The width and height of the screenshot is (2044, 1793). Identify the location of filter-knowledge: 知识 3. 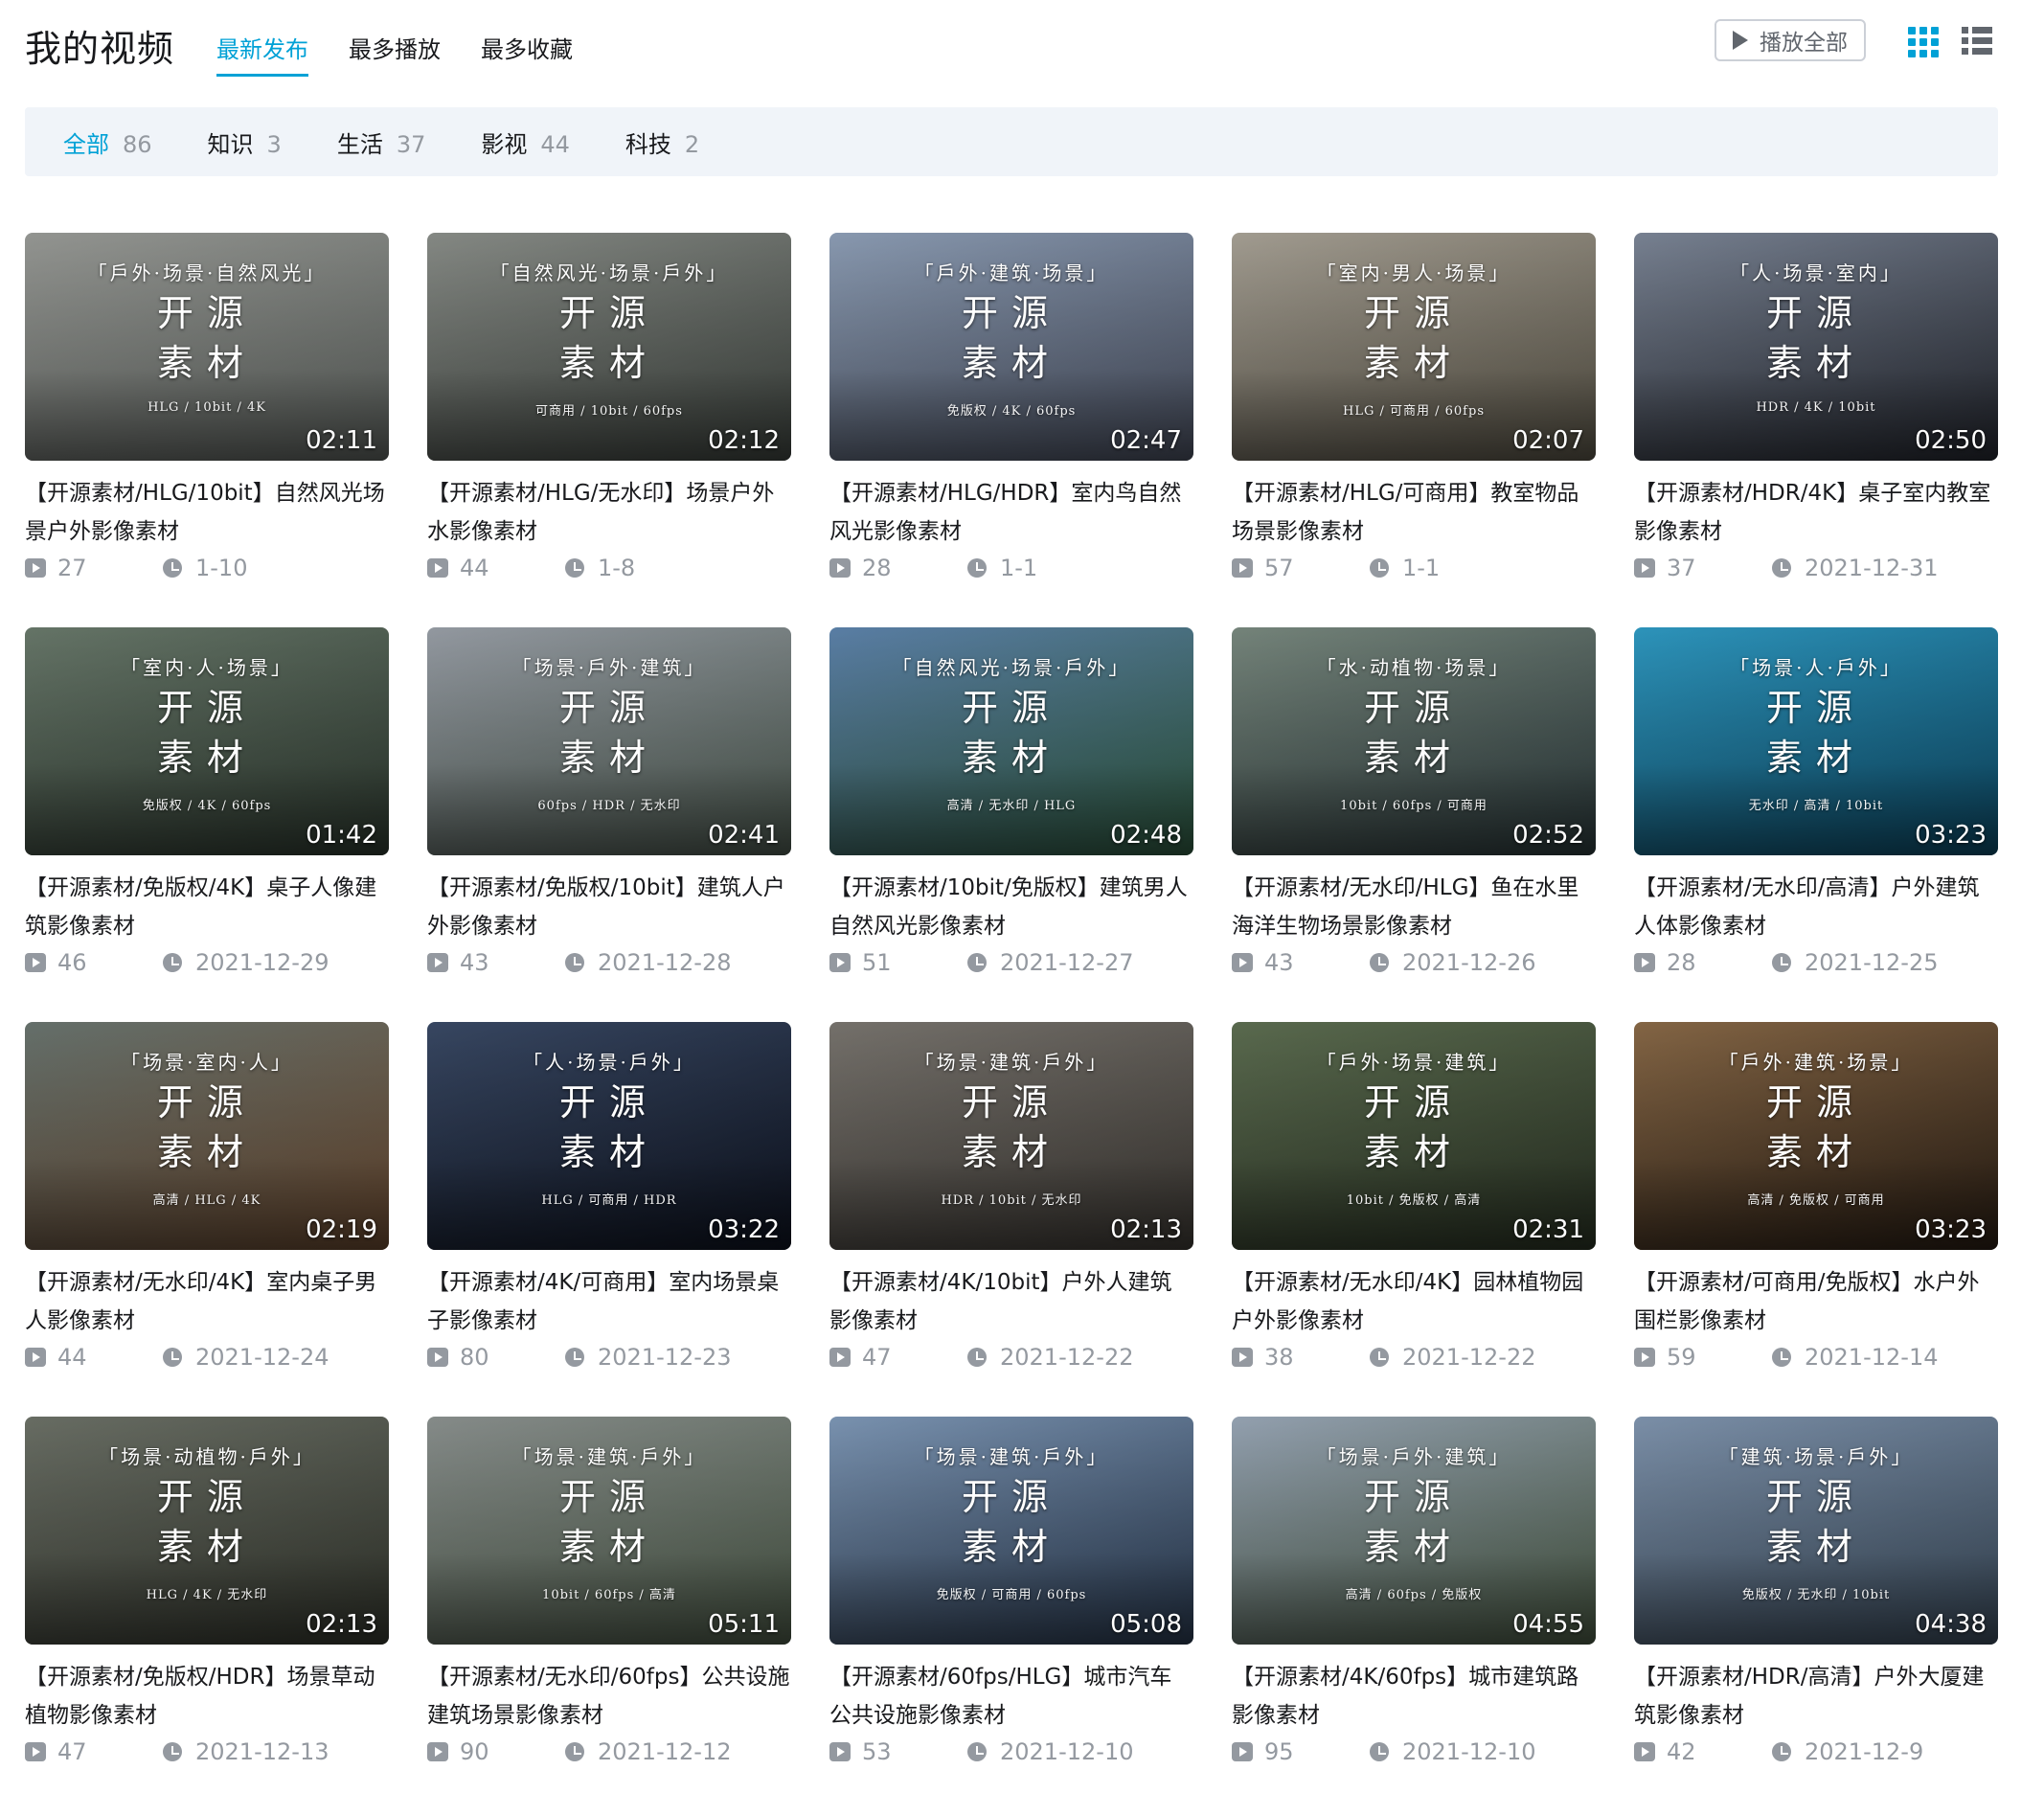
(245, 142).